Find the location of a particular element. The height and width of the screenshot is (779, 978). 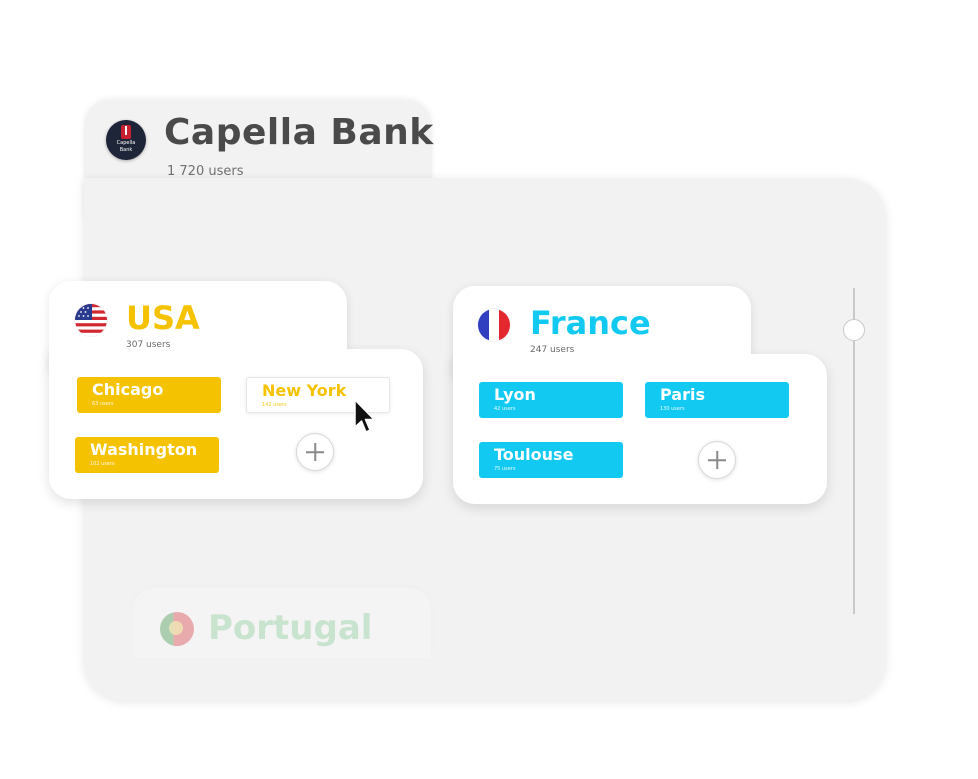

city-chip-chicago: Chicago 63 users is located at coordinates (149, 395).